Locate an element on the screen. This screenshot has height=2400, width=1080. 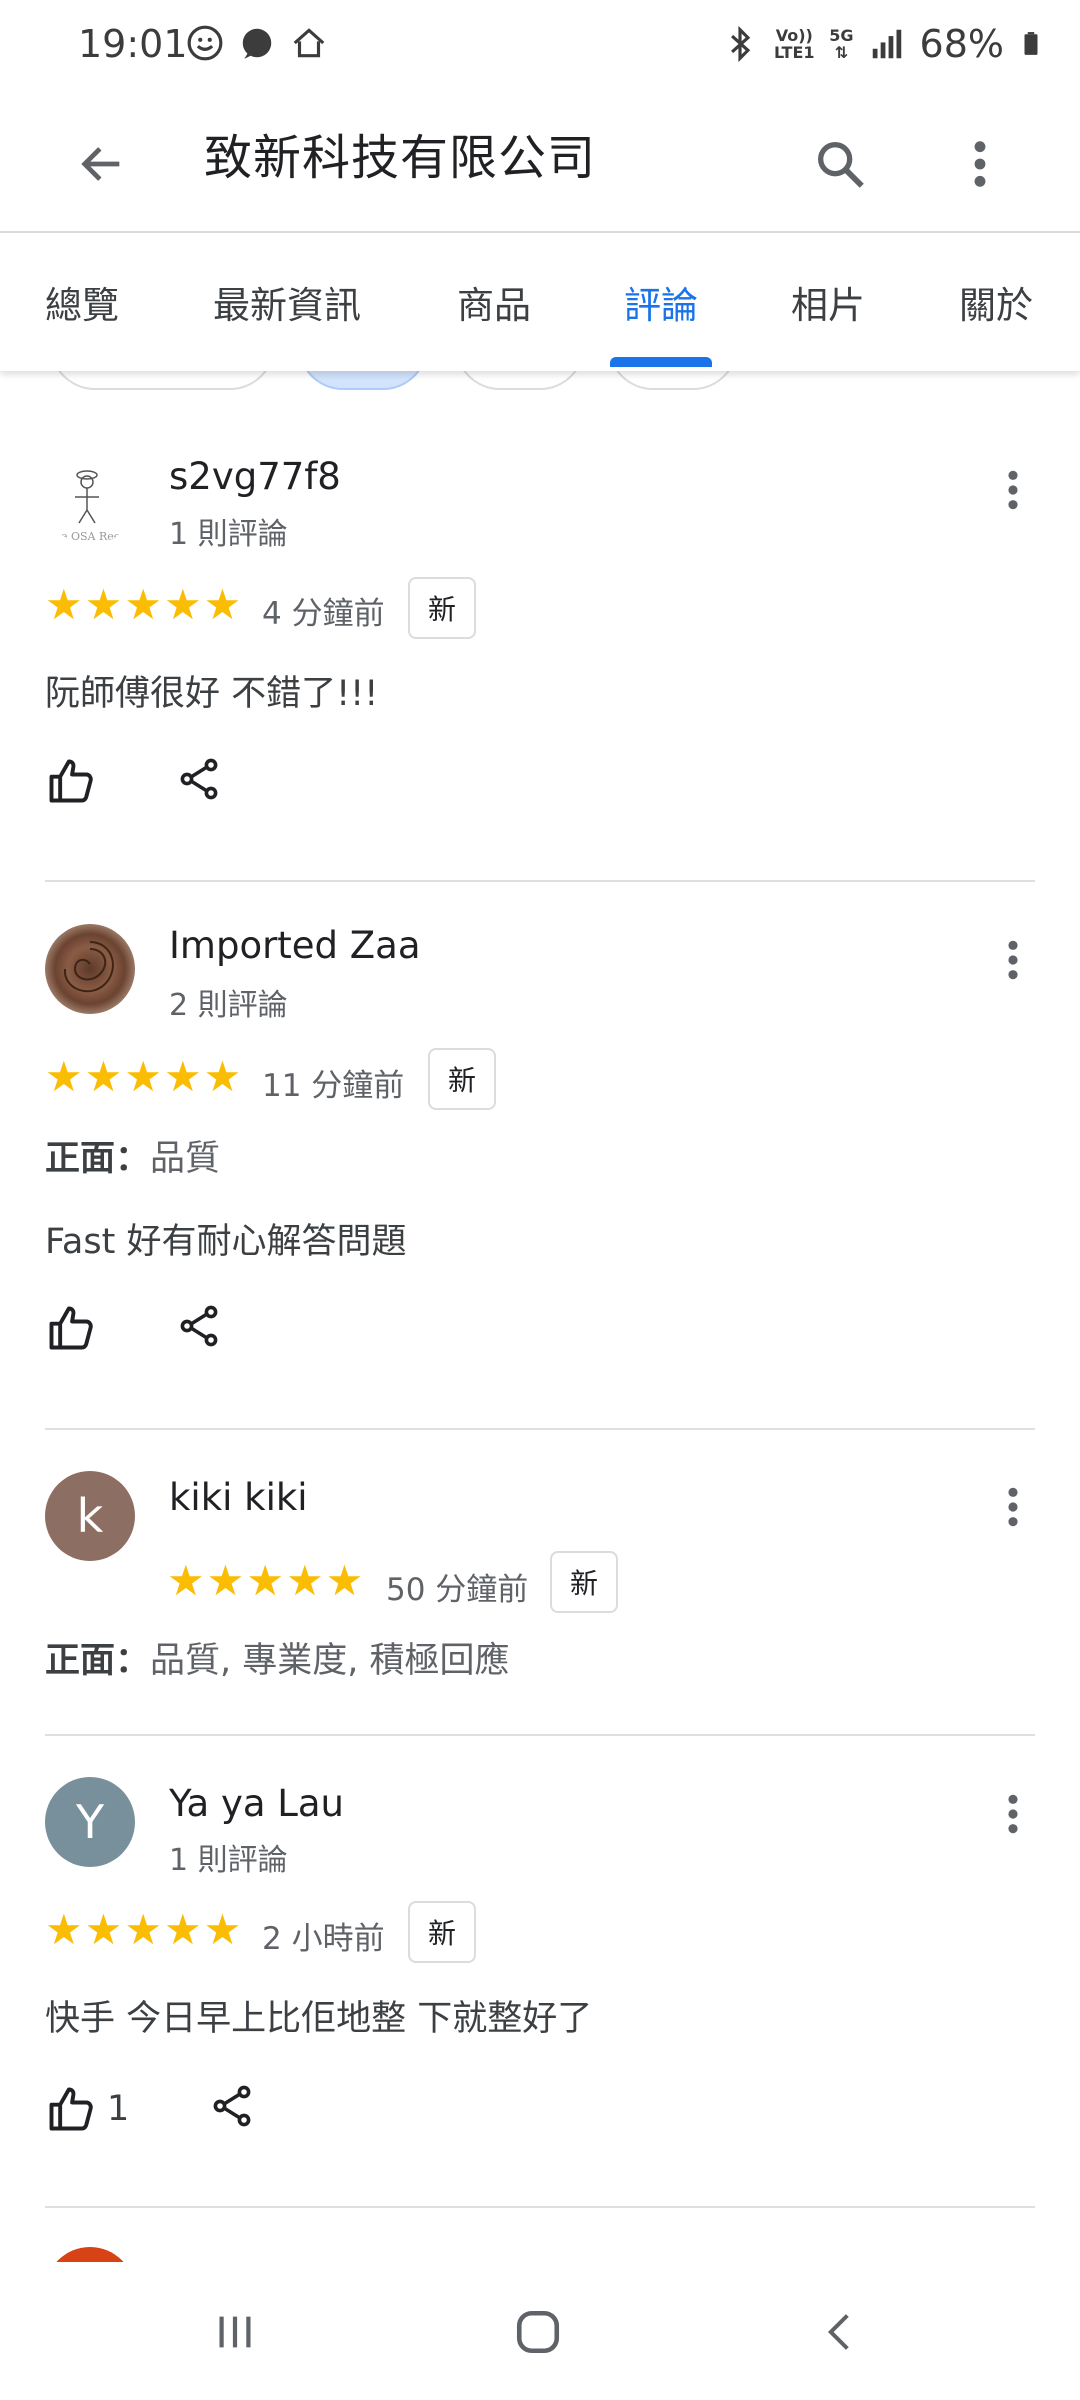
positive-value: 品質 is located at coordinates (185, 1159).